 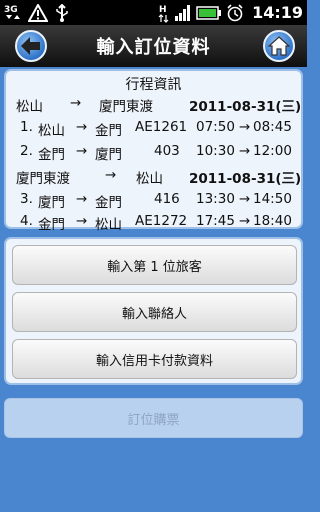 I want to click on enter-passenger-button: 輸入第 1 位旅客, so click(x=154, y=265).